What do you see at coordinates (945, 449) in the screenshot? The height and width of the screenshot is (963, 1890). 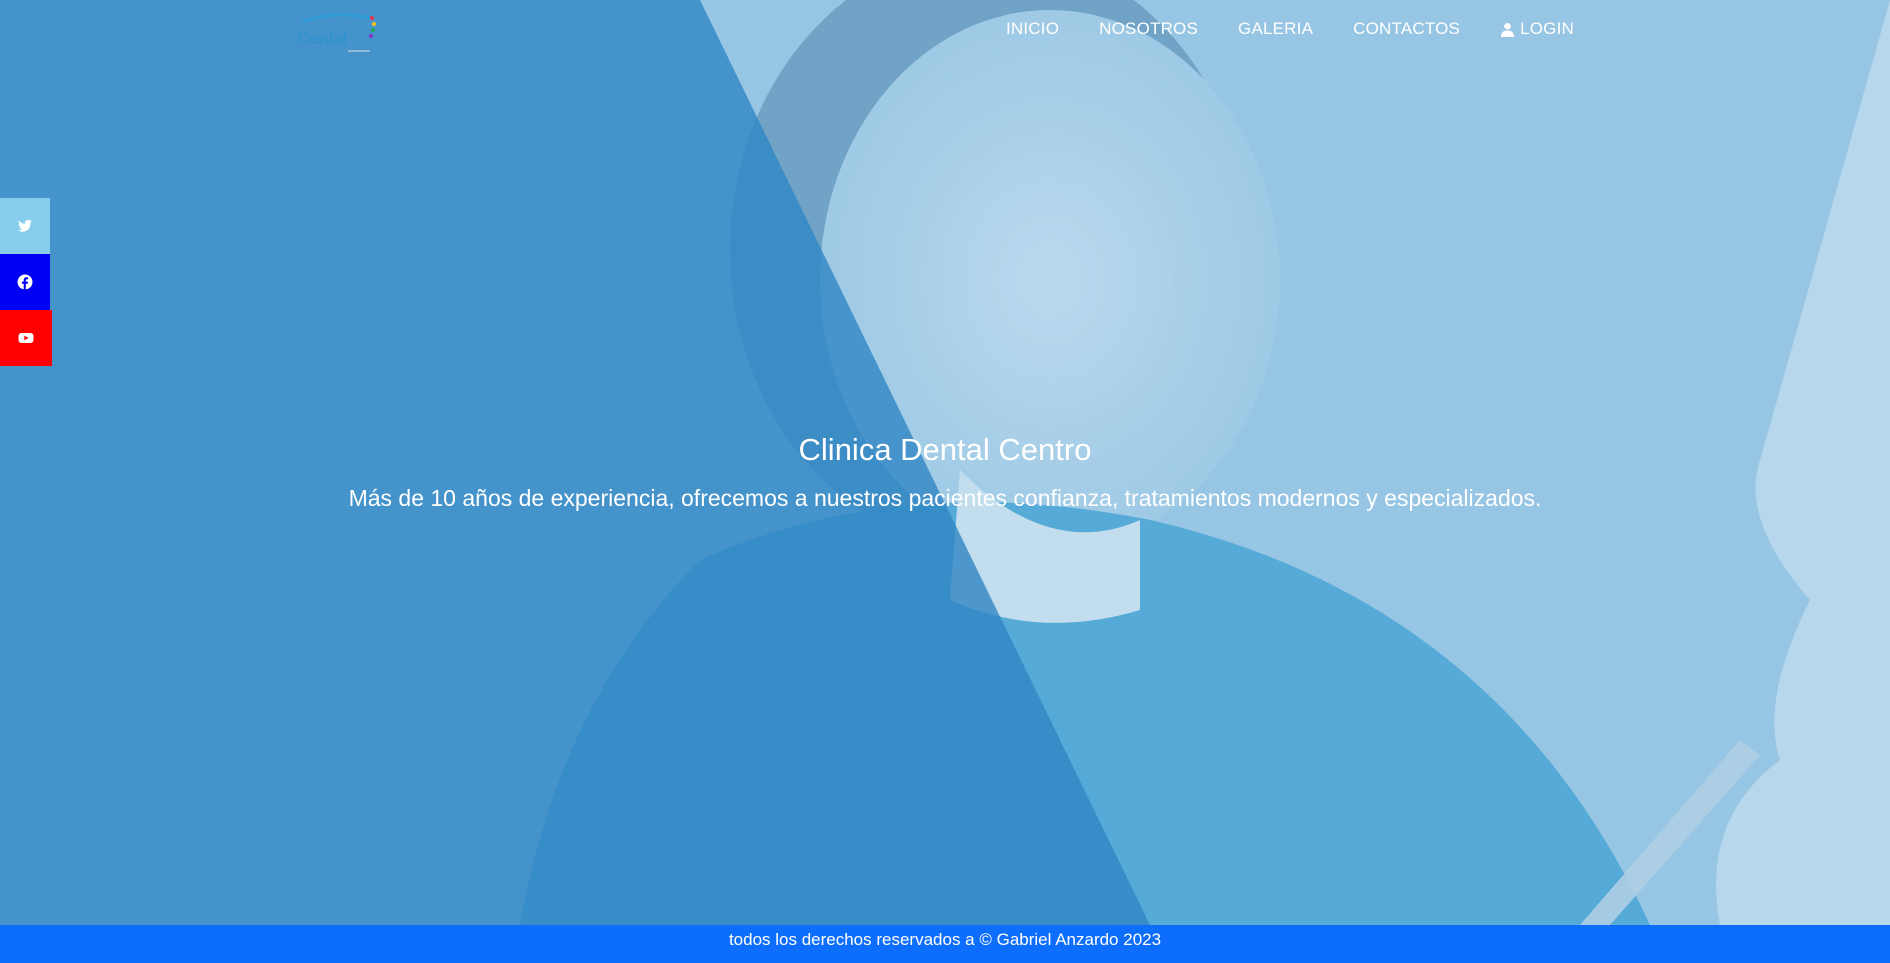 I see `hero-title: Clinica Dental Centro` at bounding box center [945, 449].